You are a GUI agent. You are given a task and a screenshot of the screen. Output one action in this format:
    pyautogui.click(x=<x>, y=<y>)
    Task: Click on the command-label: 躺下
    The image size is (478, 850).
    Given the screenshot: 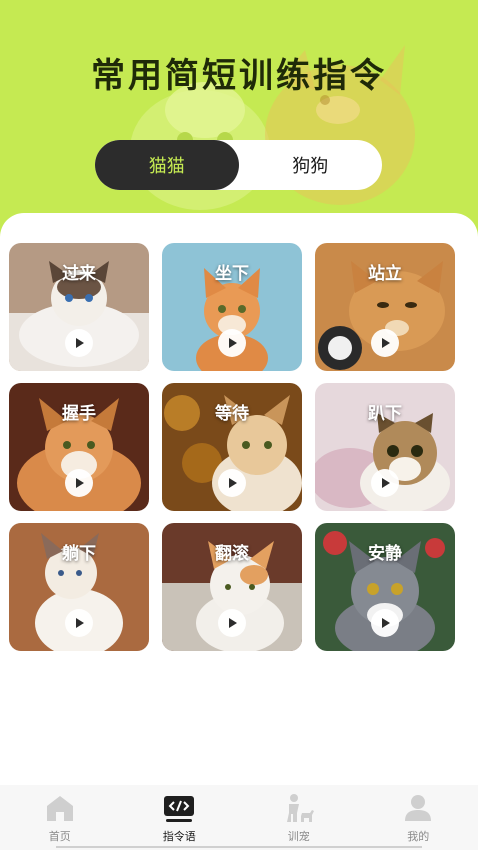 What is the action you would take?
    pyautogui.click(x=79, y=554)
    